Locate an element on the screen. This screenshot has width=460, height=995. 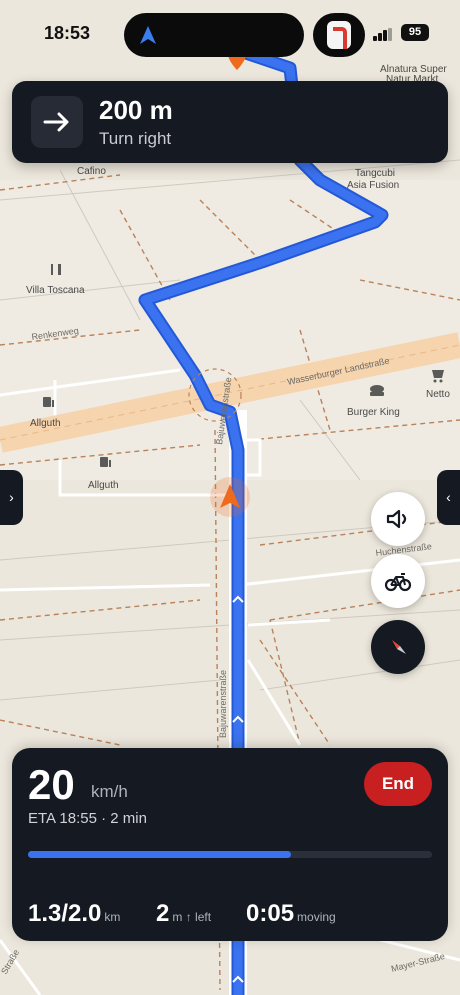
elevation-unit: m ↑ left is located at coordinates (192, 917).